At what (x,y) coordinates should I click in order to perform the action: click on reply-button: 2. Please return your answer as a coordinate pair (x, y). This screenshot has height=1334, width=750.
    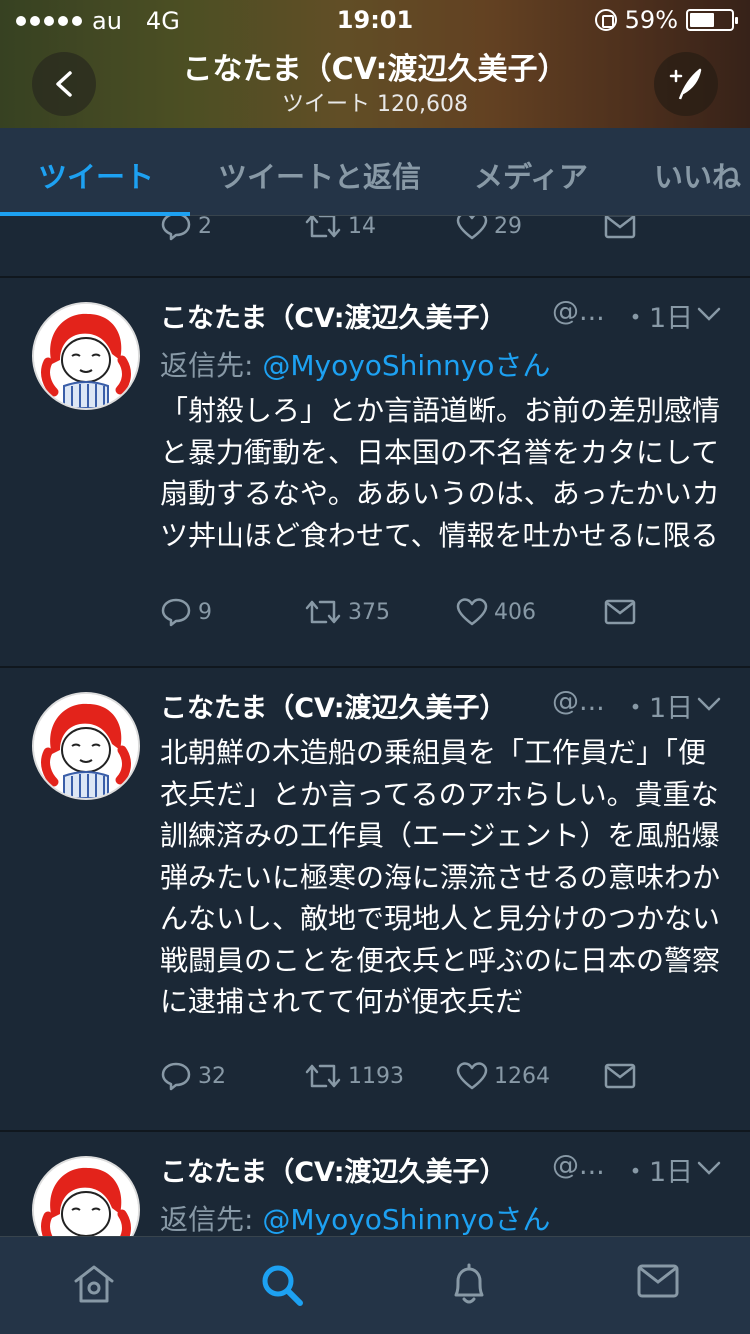
    Looking at the image, I should click on (186, 228).